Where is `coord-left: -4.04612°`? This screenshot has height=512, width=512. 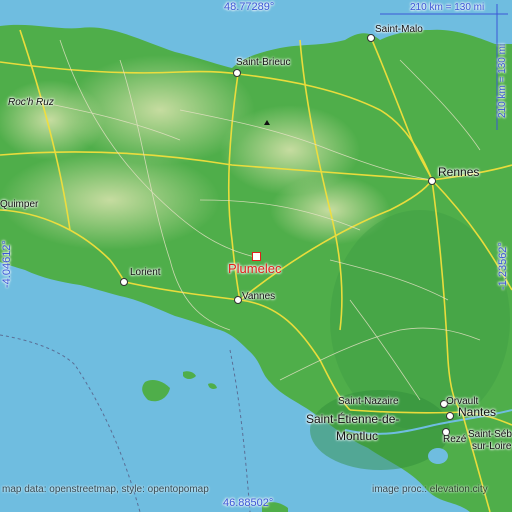
coord-left: -4.04612° is located at coordinates (7, 264).